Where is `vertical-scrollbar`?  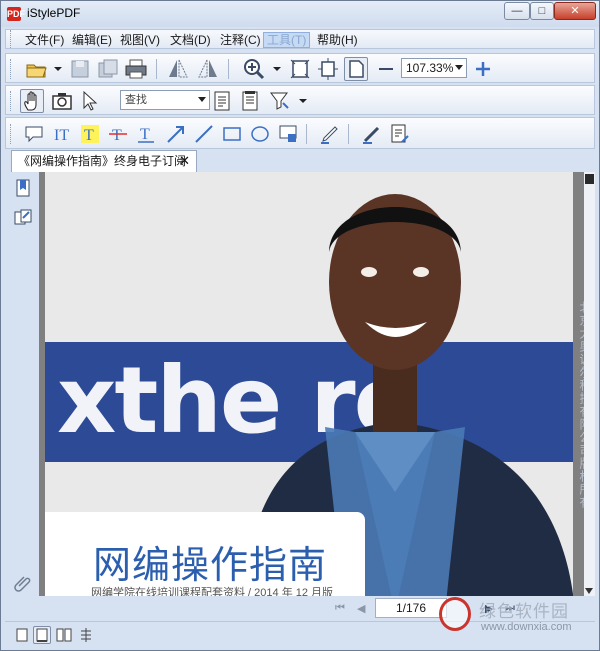 vertical-scrollbar is located at coordinates (589, 384).